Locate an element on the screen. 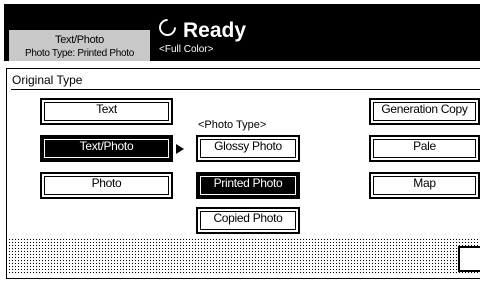 The width and height of the screenshot is (480, 282). ready-icon is located at coordinates (167, 27).